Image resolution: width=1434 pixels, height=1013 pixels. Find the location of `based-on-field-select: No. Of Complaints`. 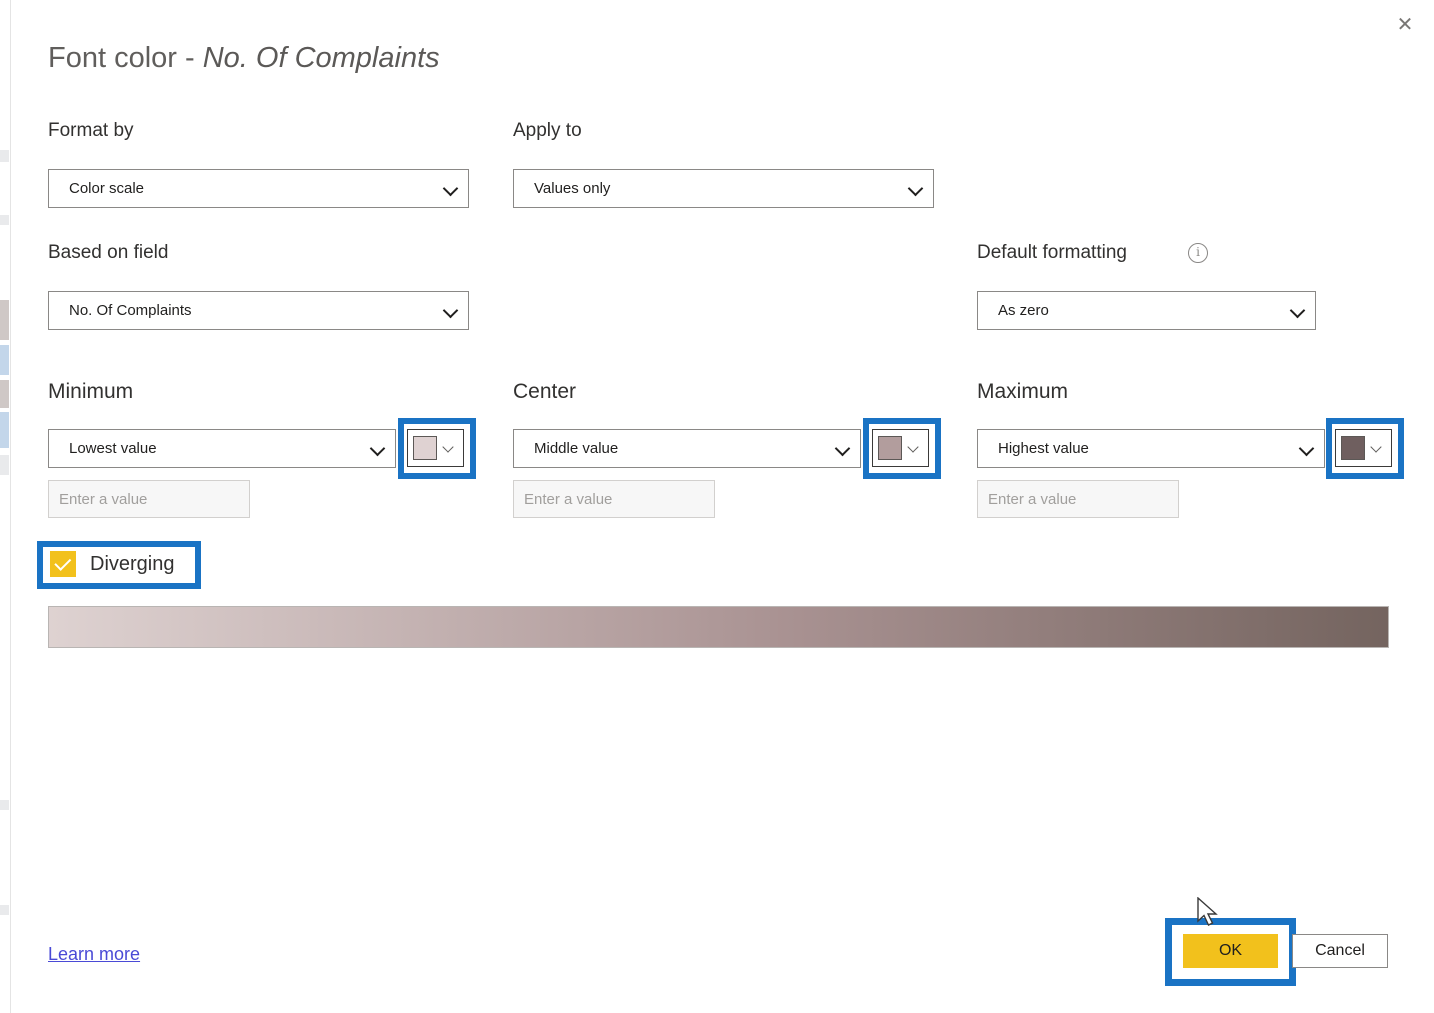

based-on-field-select: No. Of Complaints is located at coordinates (258, 310).